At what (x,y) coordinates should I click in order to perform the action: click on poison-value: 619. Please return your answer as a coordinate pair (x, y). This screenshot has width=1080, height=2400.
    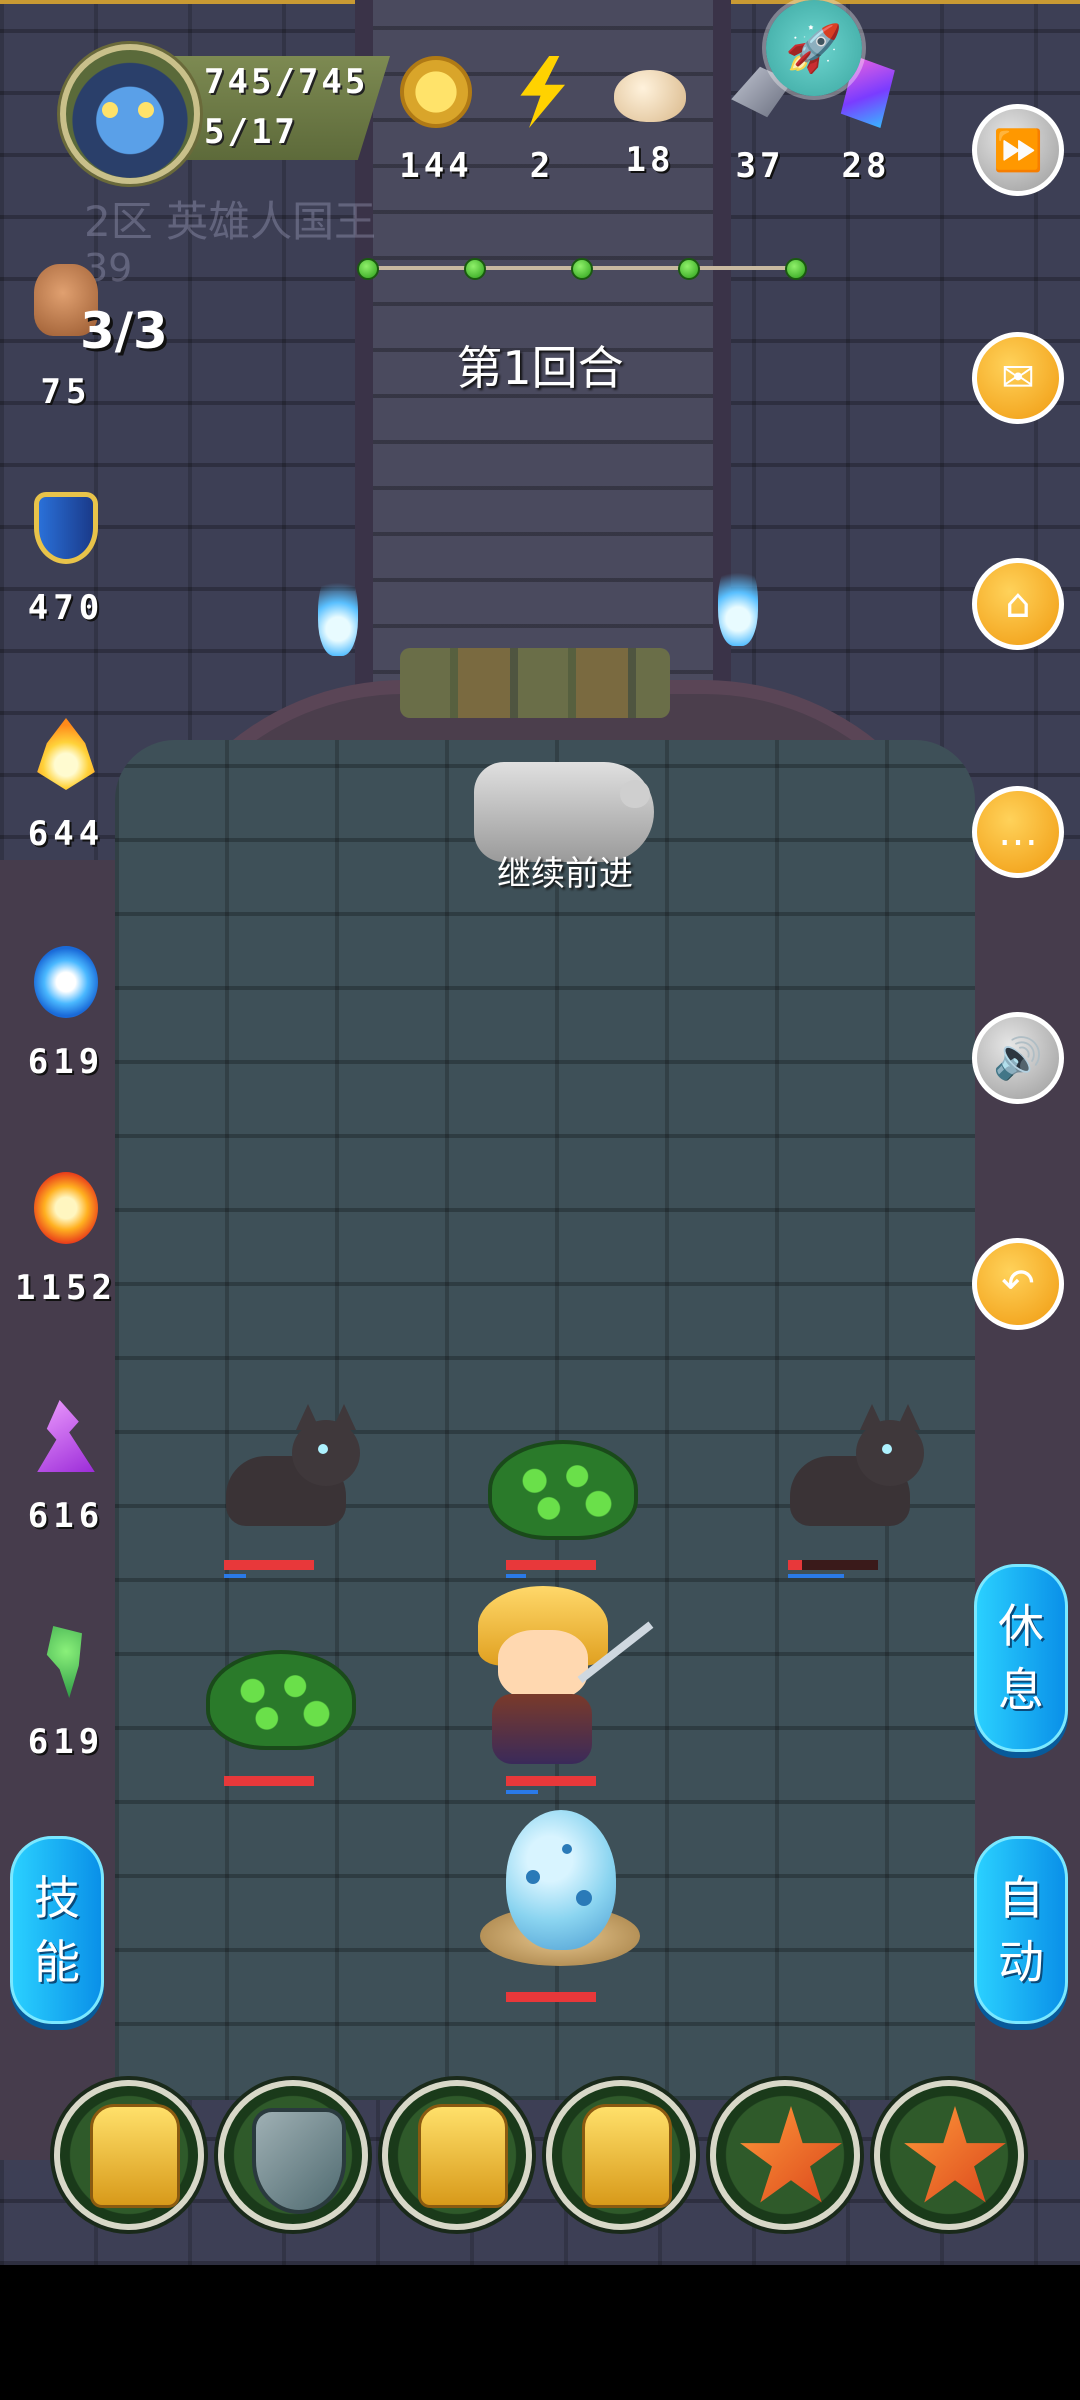
    Looking at the image, I should click on (66, 1742).